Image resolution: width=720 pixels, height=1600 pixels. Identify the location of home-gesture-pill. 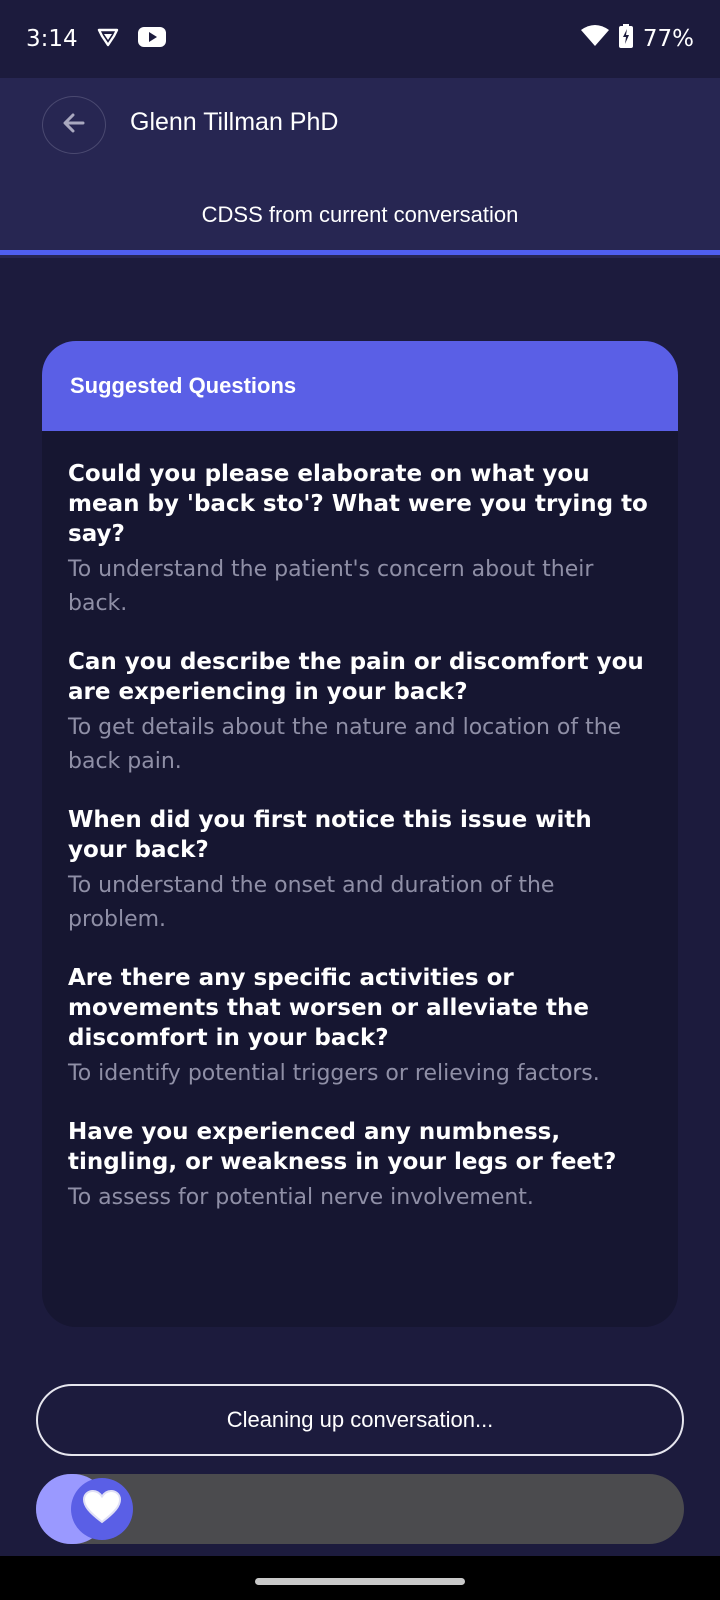
(360, 1581).